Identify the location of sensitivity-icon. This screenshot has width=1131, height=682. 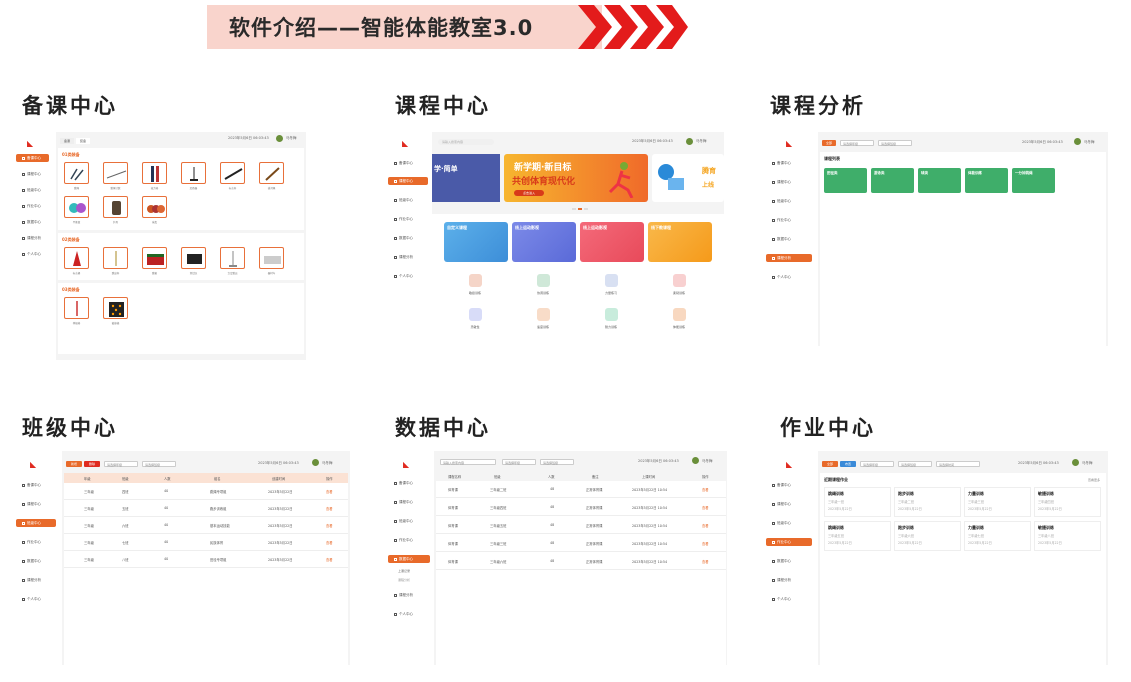
(475, 314).